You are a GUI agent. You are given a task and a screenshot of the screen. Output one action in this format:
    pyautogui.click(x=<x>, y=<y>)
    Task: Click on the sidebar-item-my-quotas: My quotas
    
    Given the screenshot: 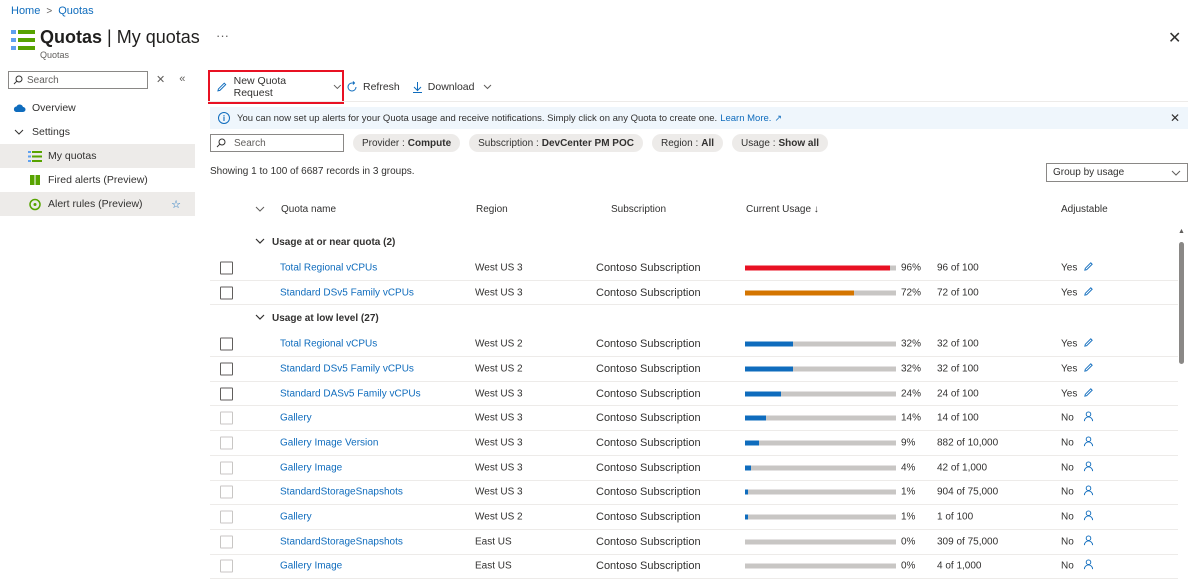 What is the action you would take?
    pyautogui.click(x=97, y=156)
    